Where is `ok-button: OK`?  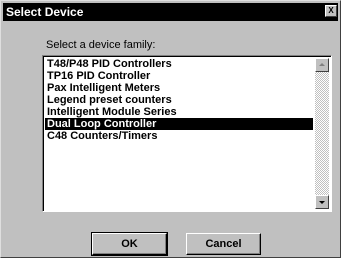
ok-button: OK is located at coordinates (129, 244).